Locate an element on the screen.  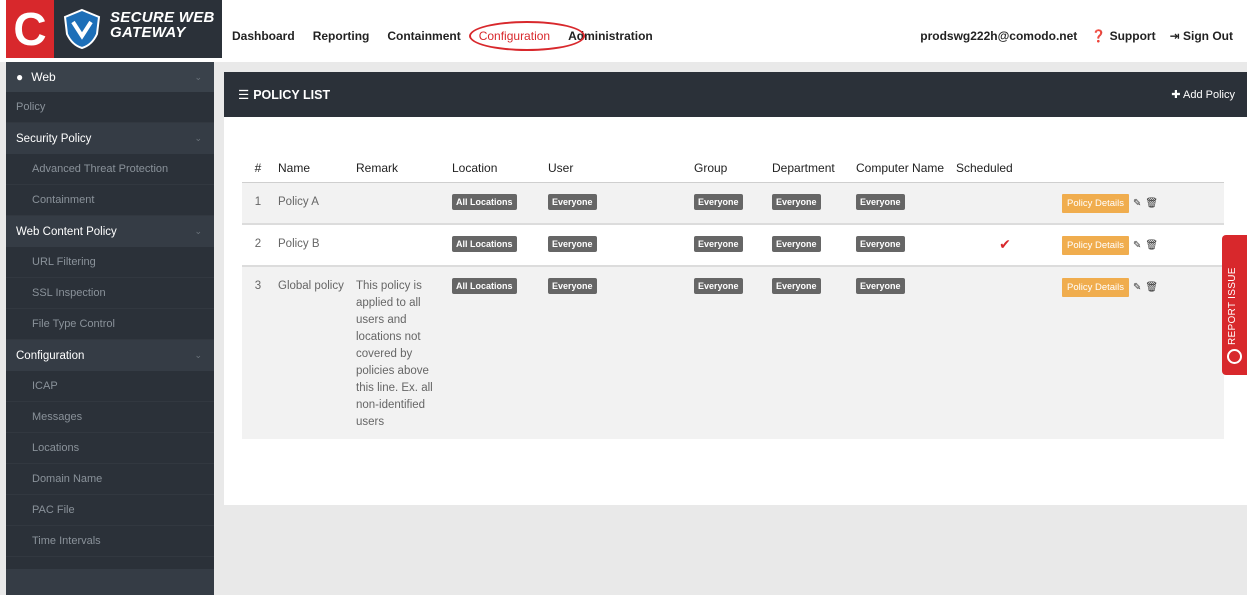
brand-line-2: GATEWAY is located at coordinates (148, 32).